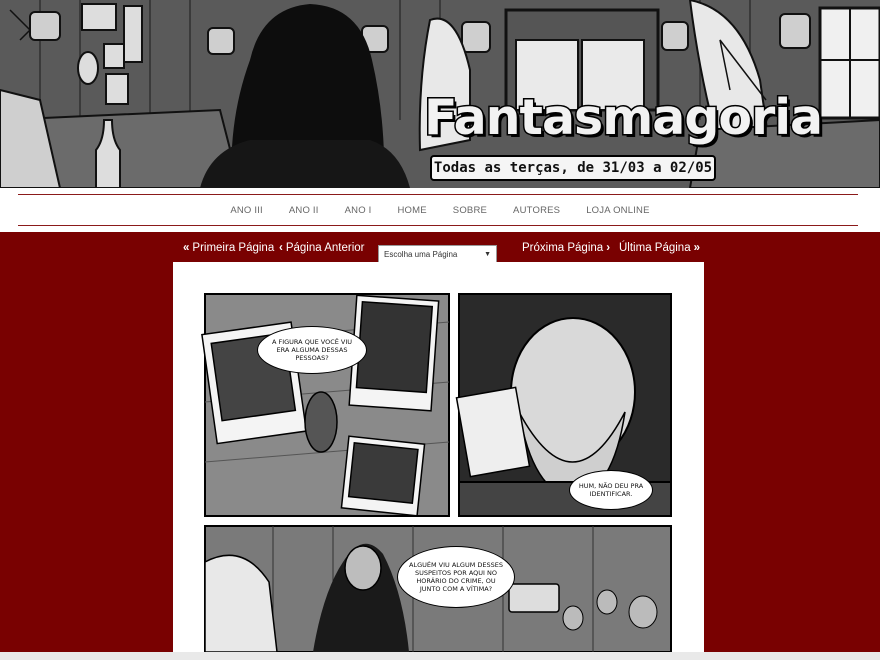 The image size is (880, 660). Describe the element at coordinates (325, 248) in the screenshot. I see `previous-page-label: Página Anterior` at that location.